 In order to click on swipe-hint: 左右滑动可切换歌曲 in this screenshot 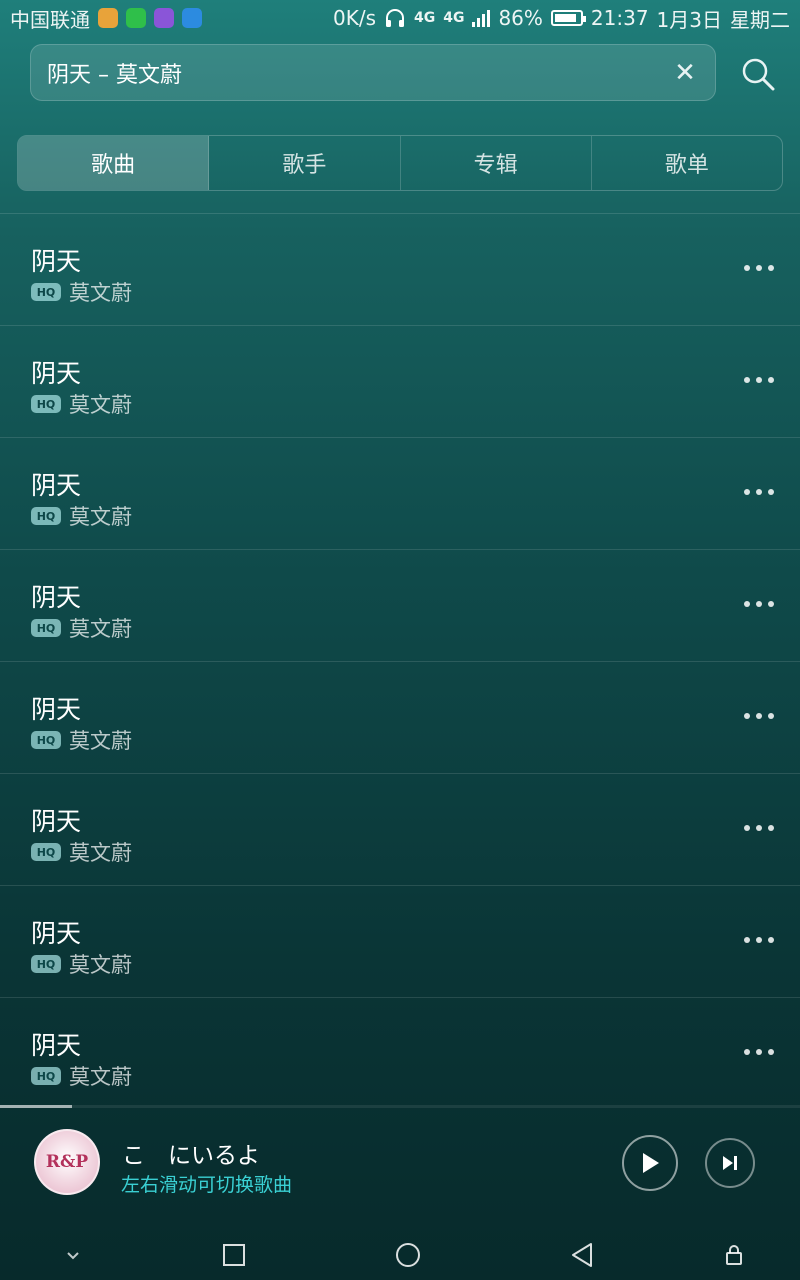, I will do `click(207, 1185)`.